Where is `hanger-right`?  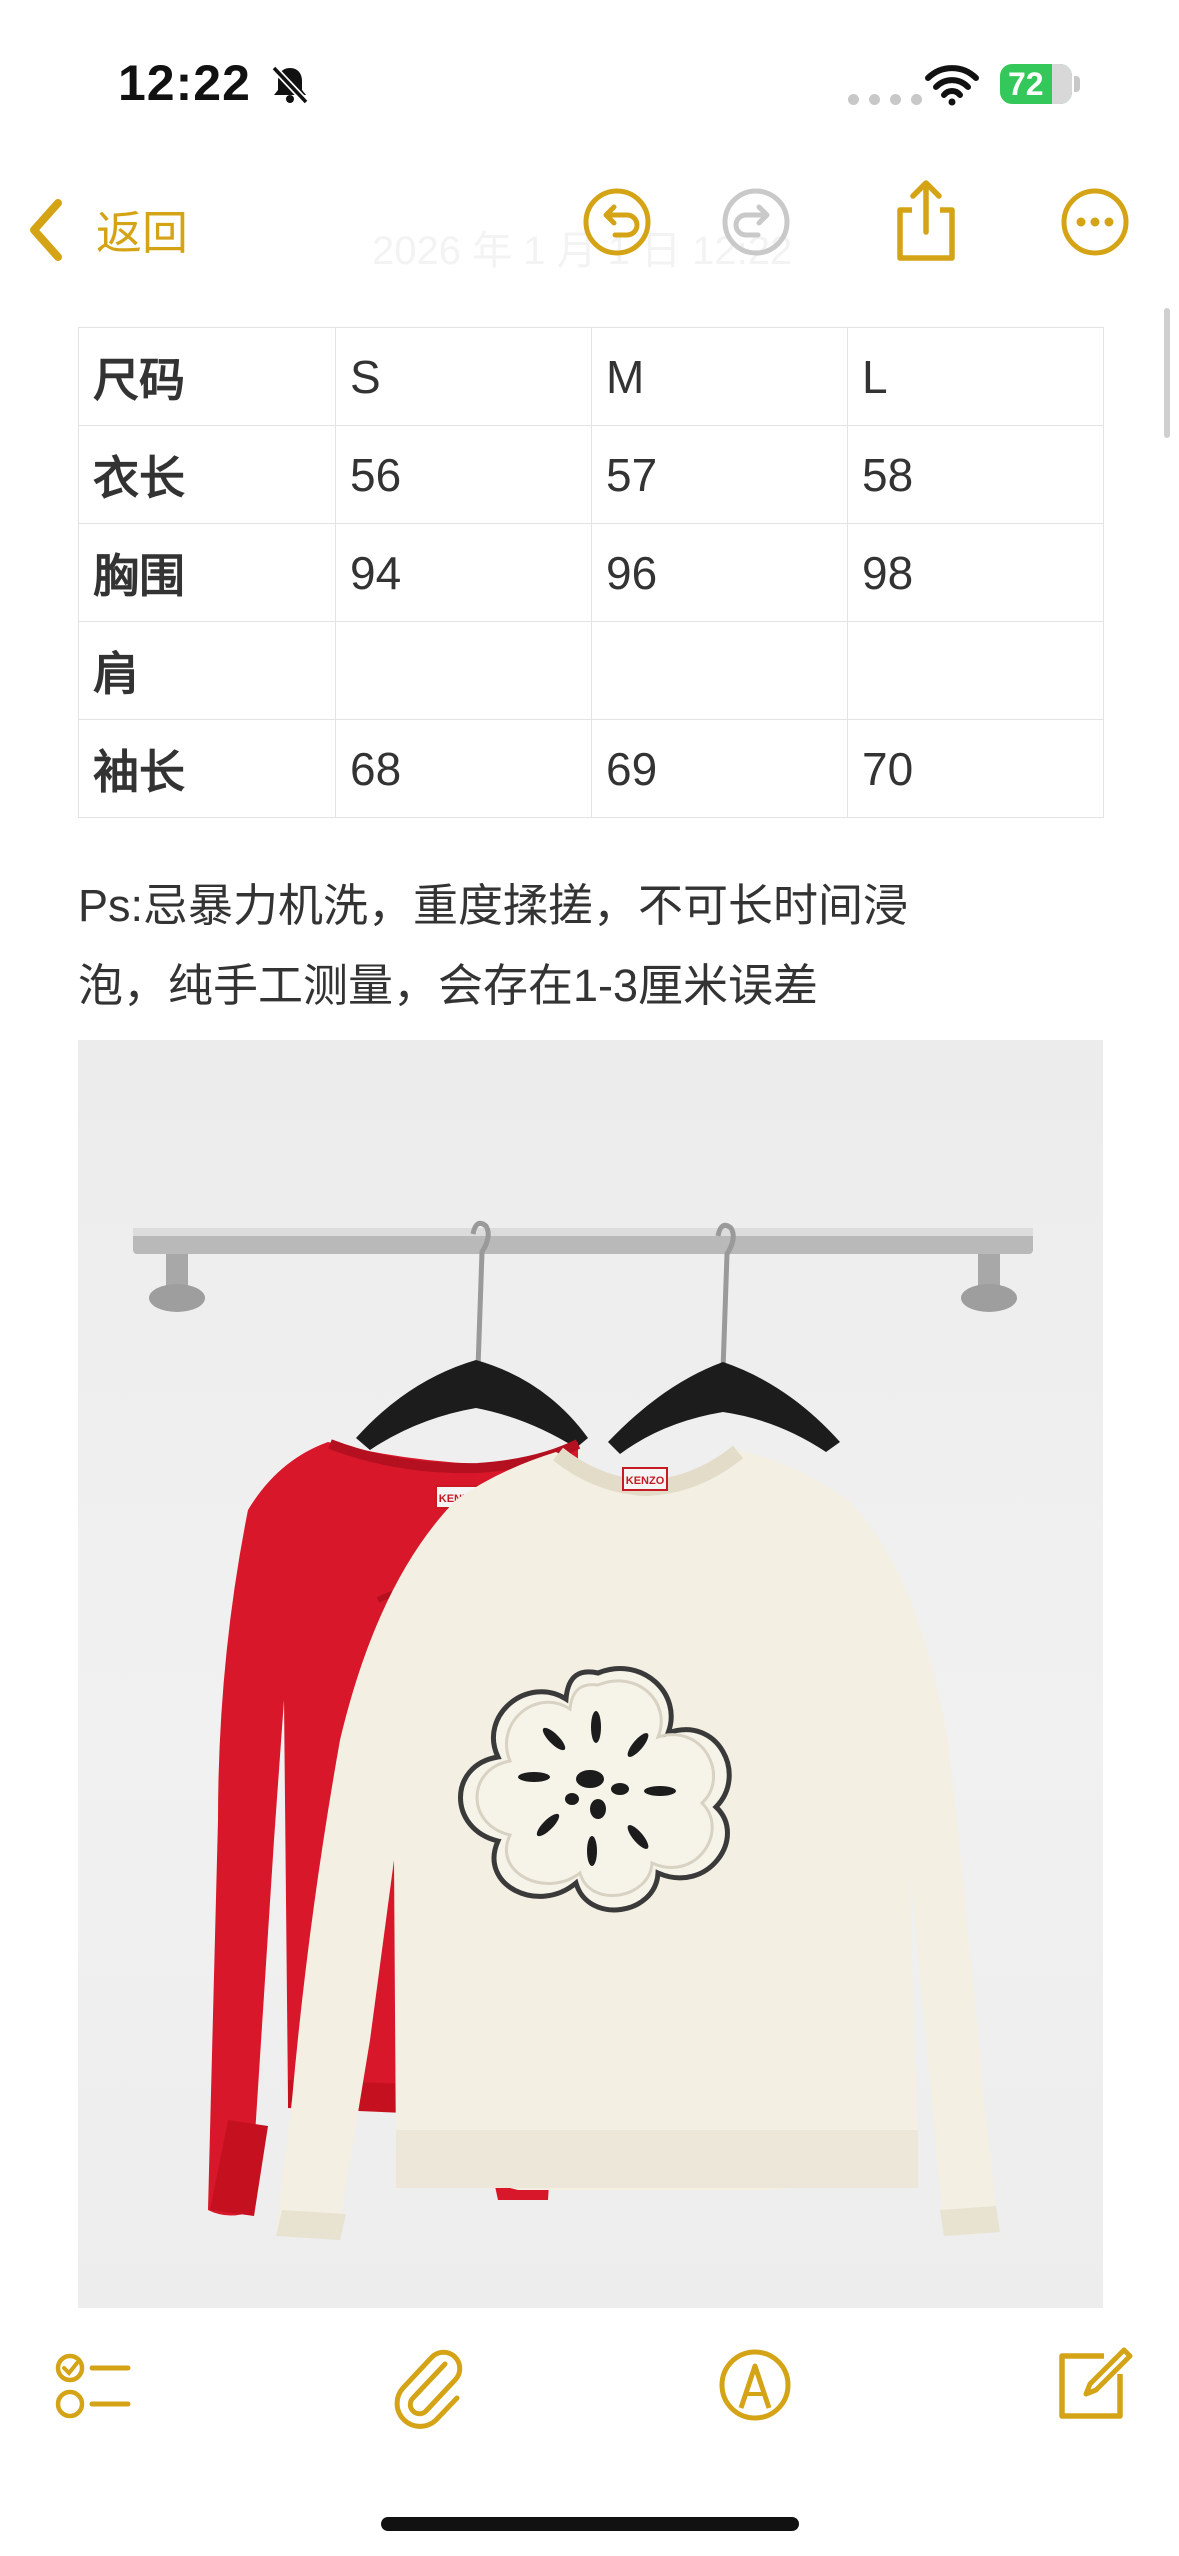
hanger-right is located at coordinates (724, 1338).